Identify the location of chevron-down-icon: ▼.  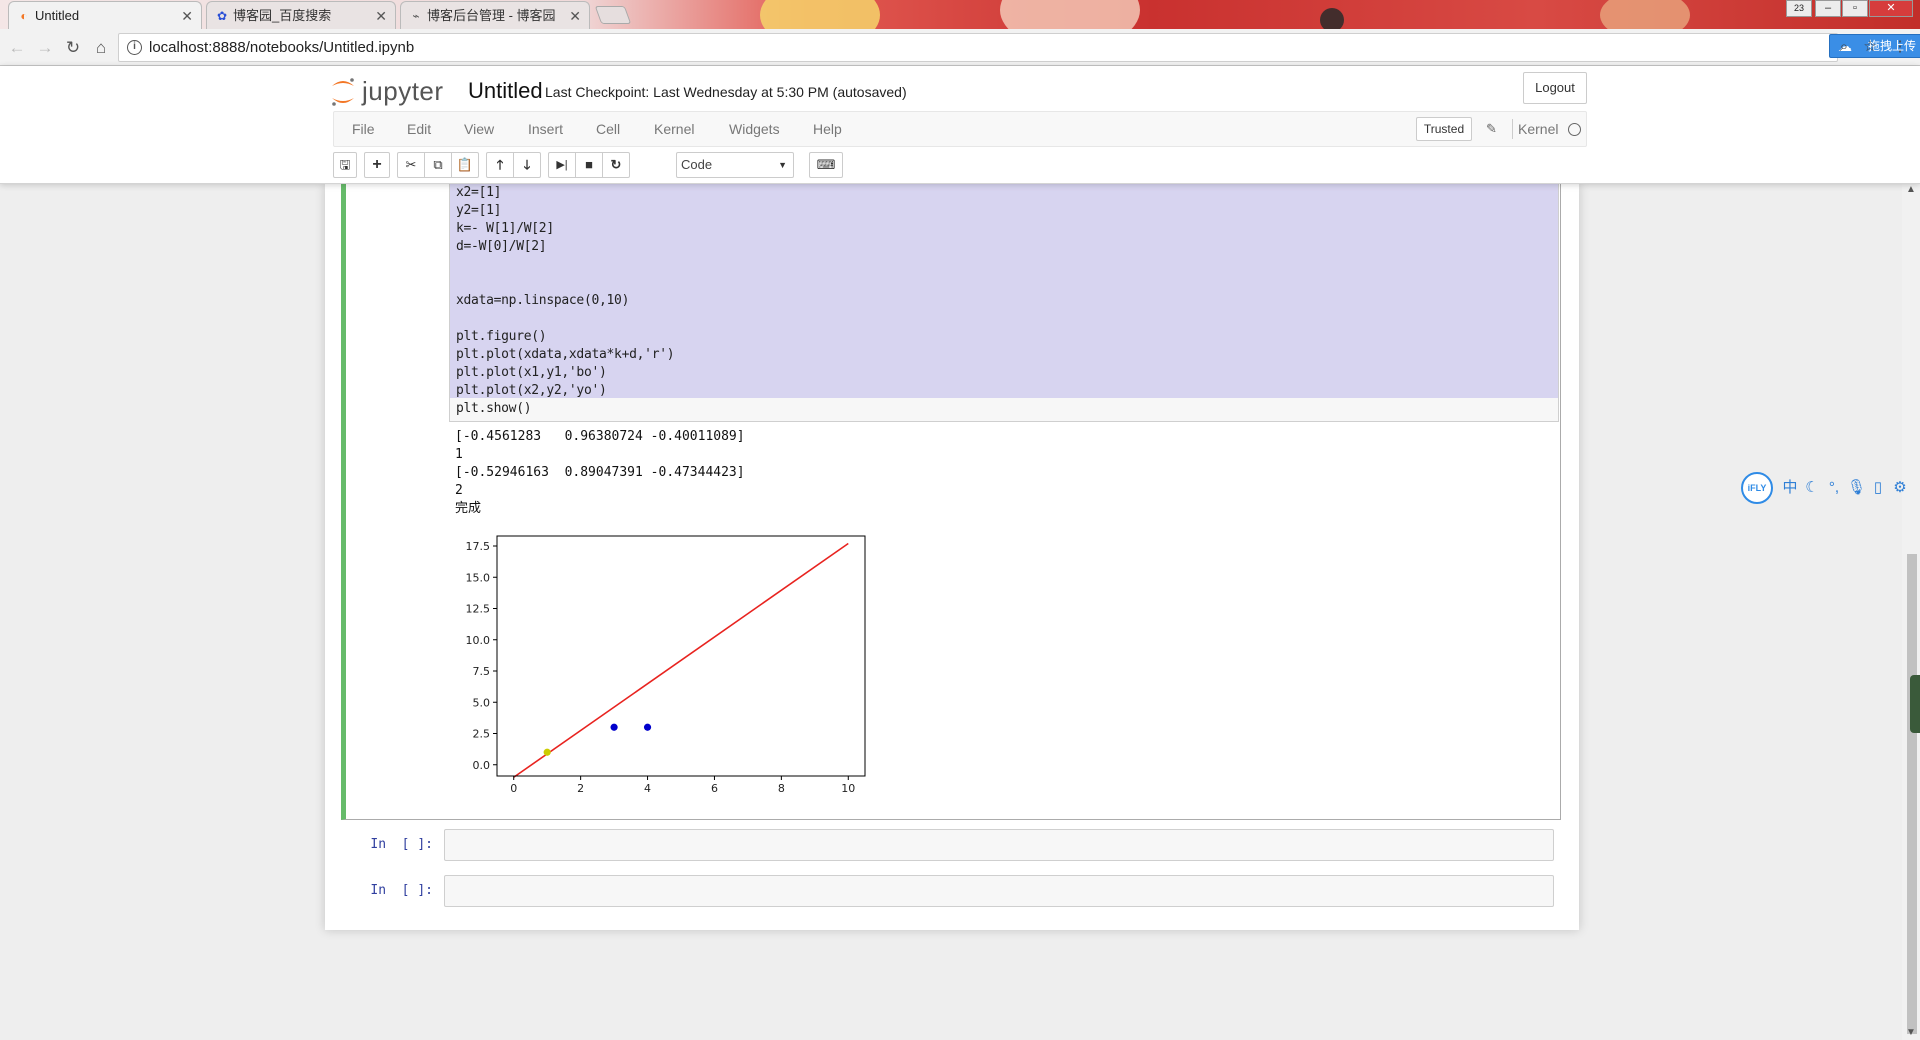
(782, 165).